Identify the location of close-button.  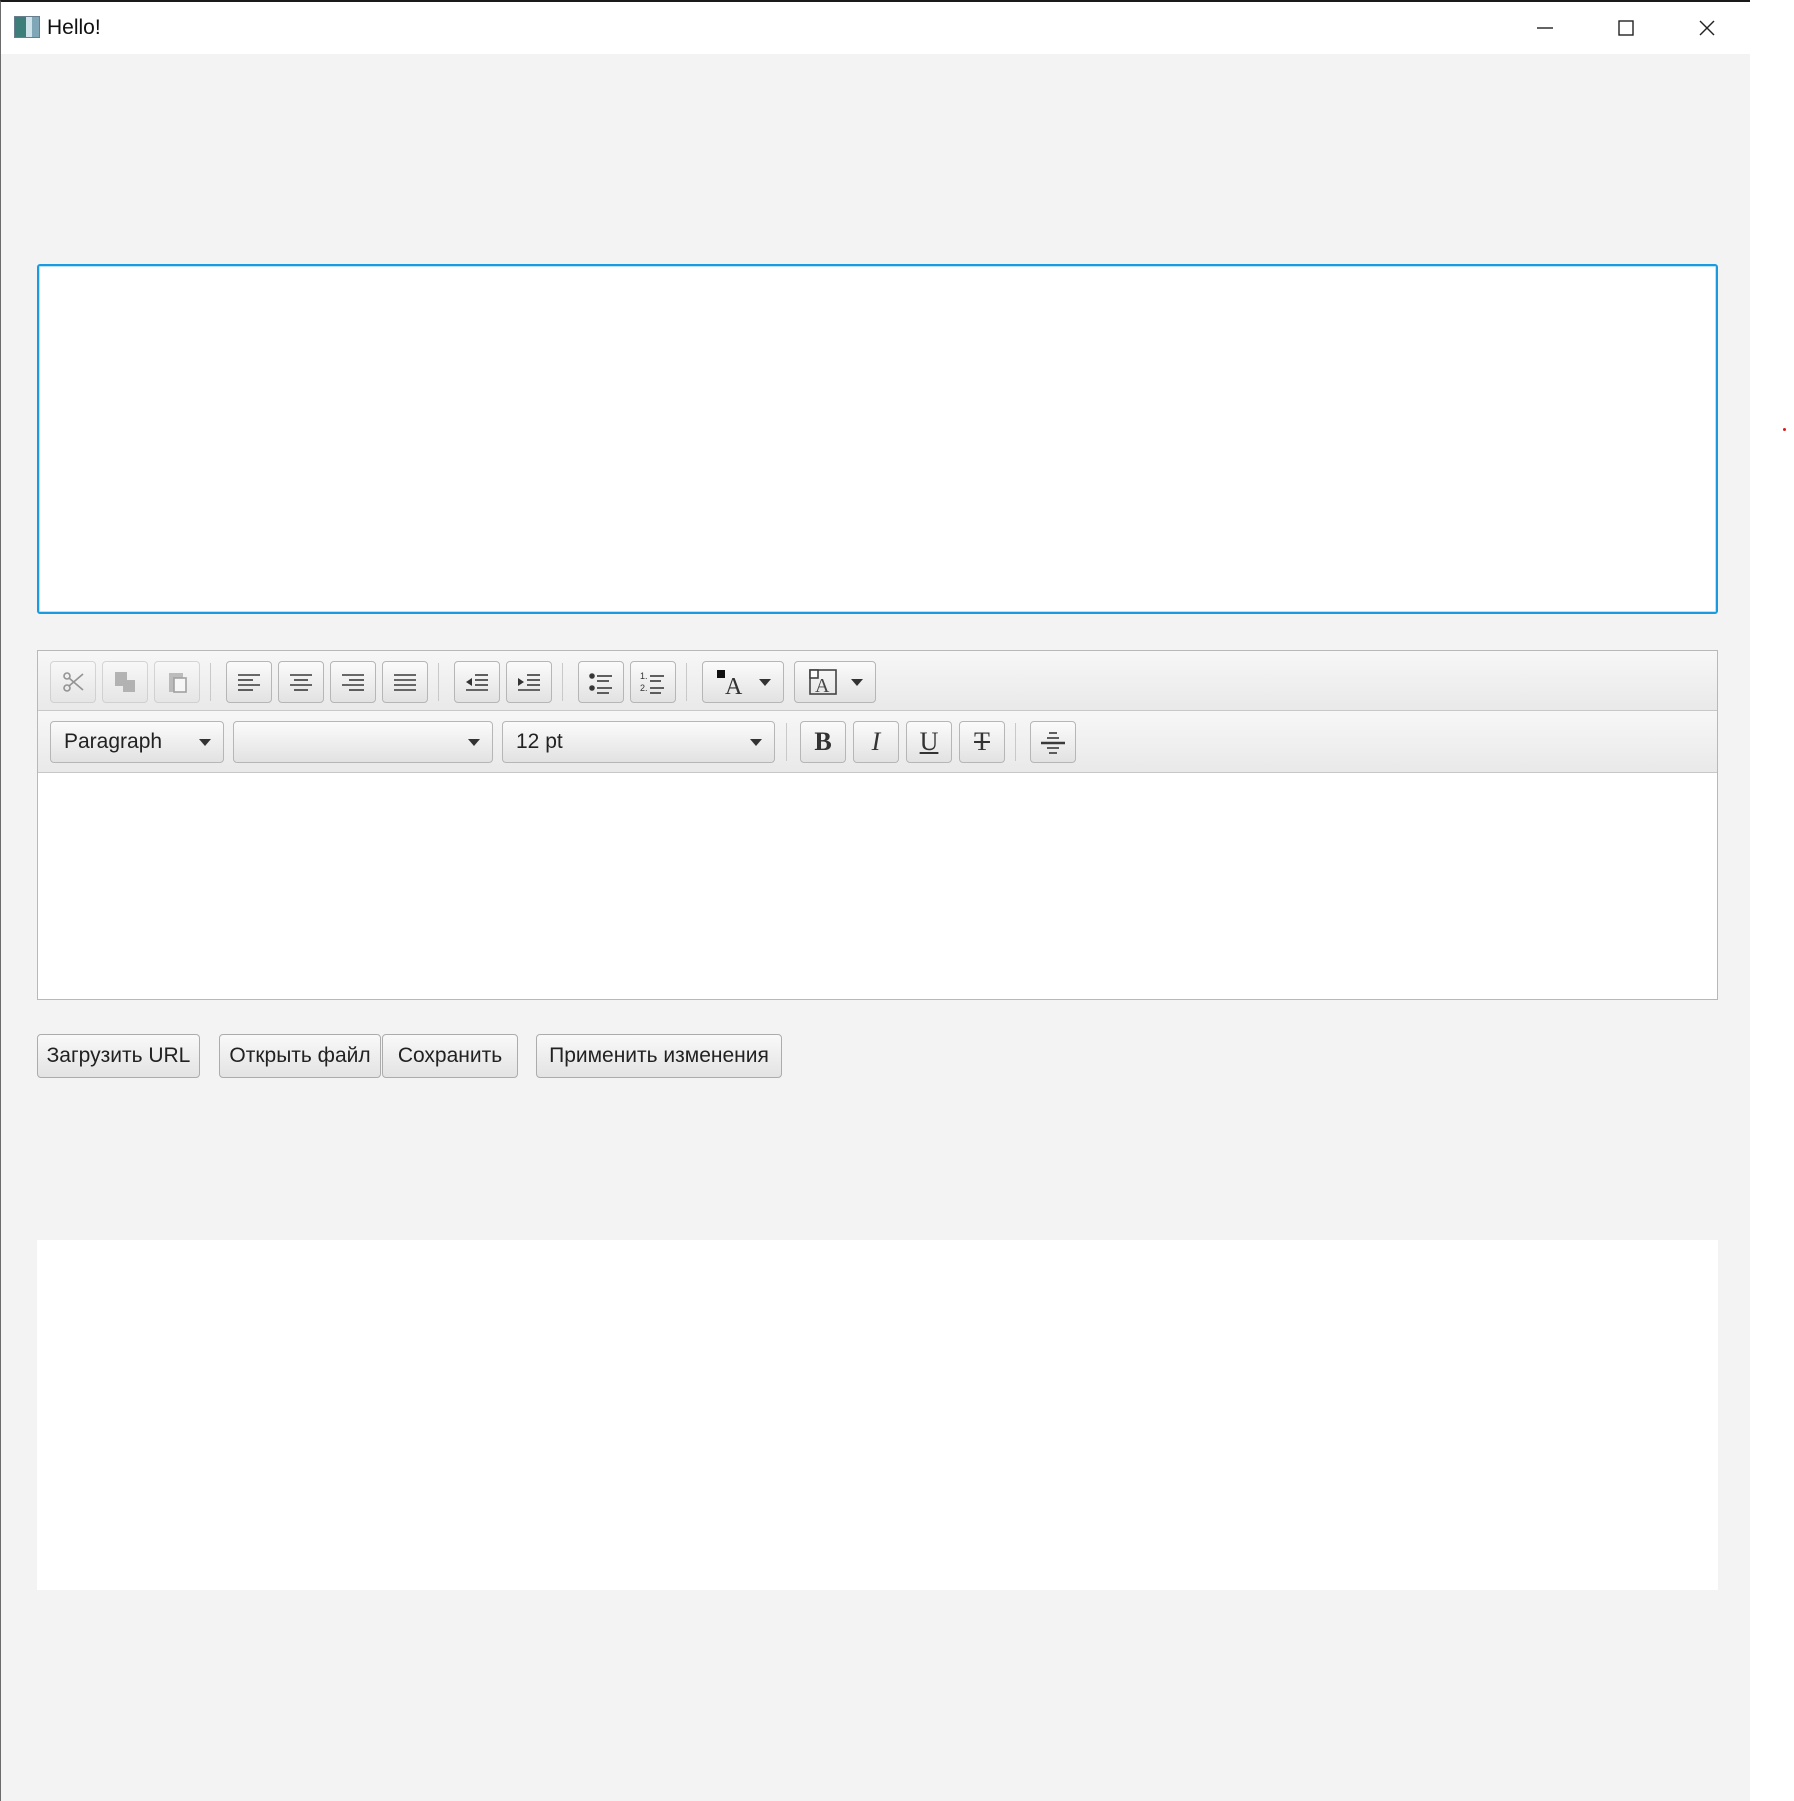
(1707, 28).